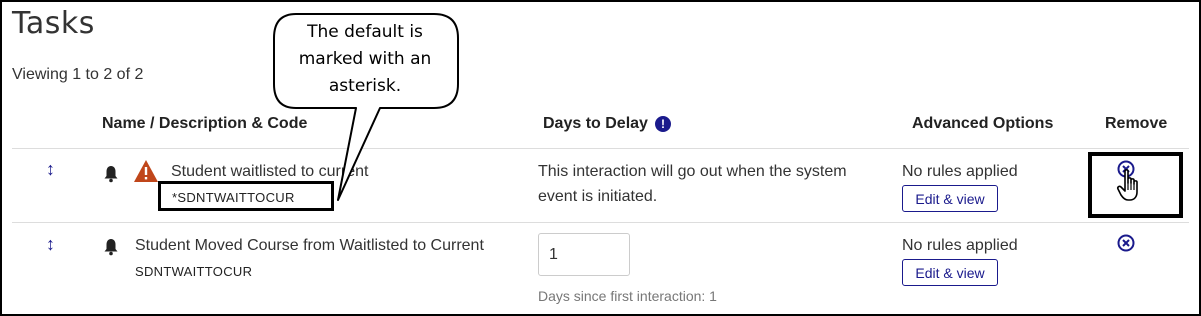  I want to click on callout-line: The default is, so click(365, 32).